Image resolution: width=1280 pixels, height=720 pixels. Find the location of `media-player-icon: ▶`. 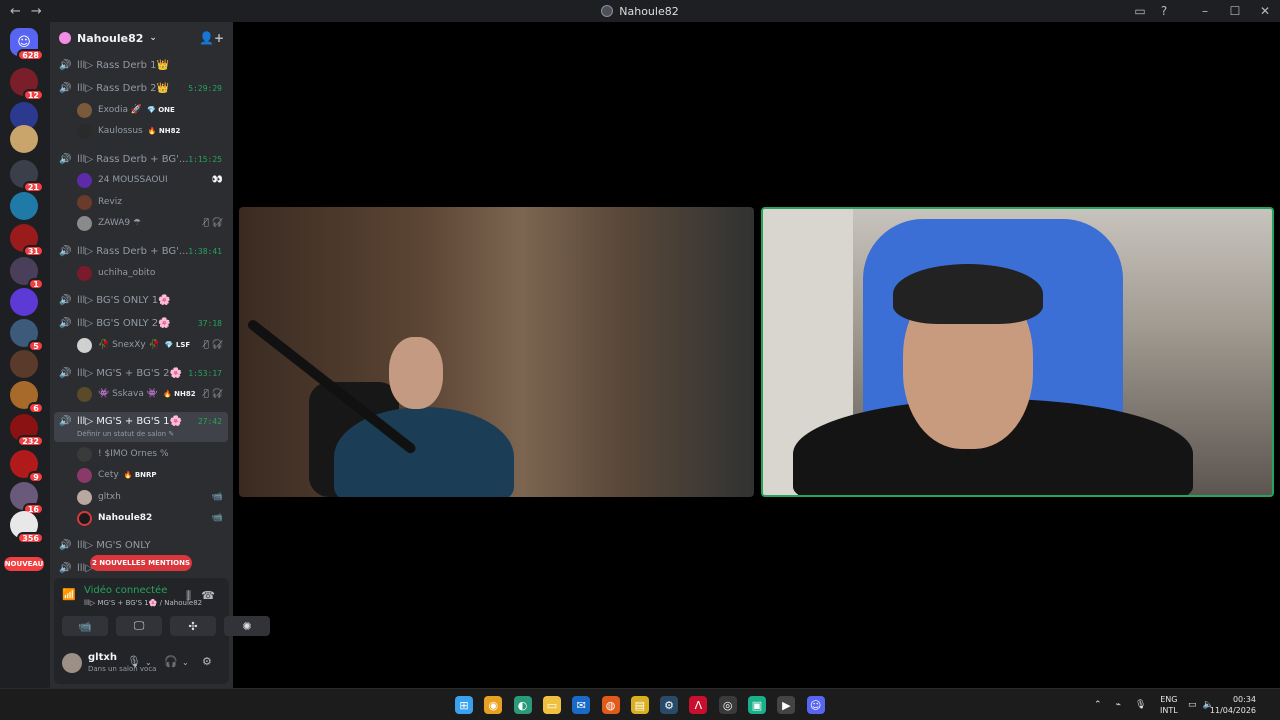

media-player-icon: ▶ is located at coordinates (786, 705).